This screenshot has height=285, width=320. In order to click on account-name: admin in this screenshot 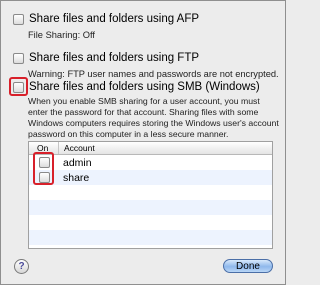, I will do `click(77, 162)`.